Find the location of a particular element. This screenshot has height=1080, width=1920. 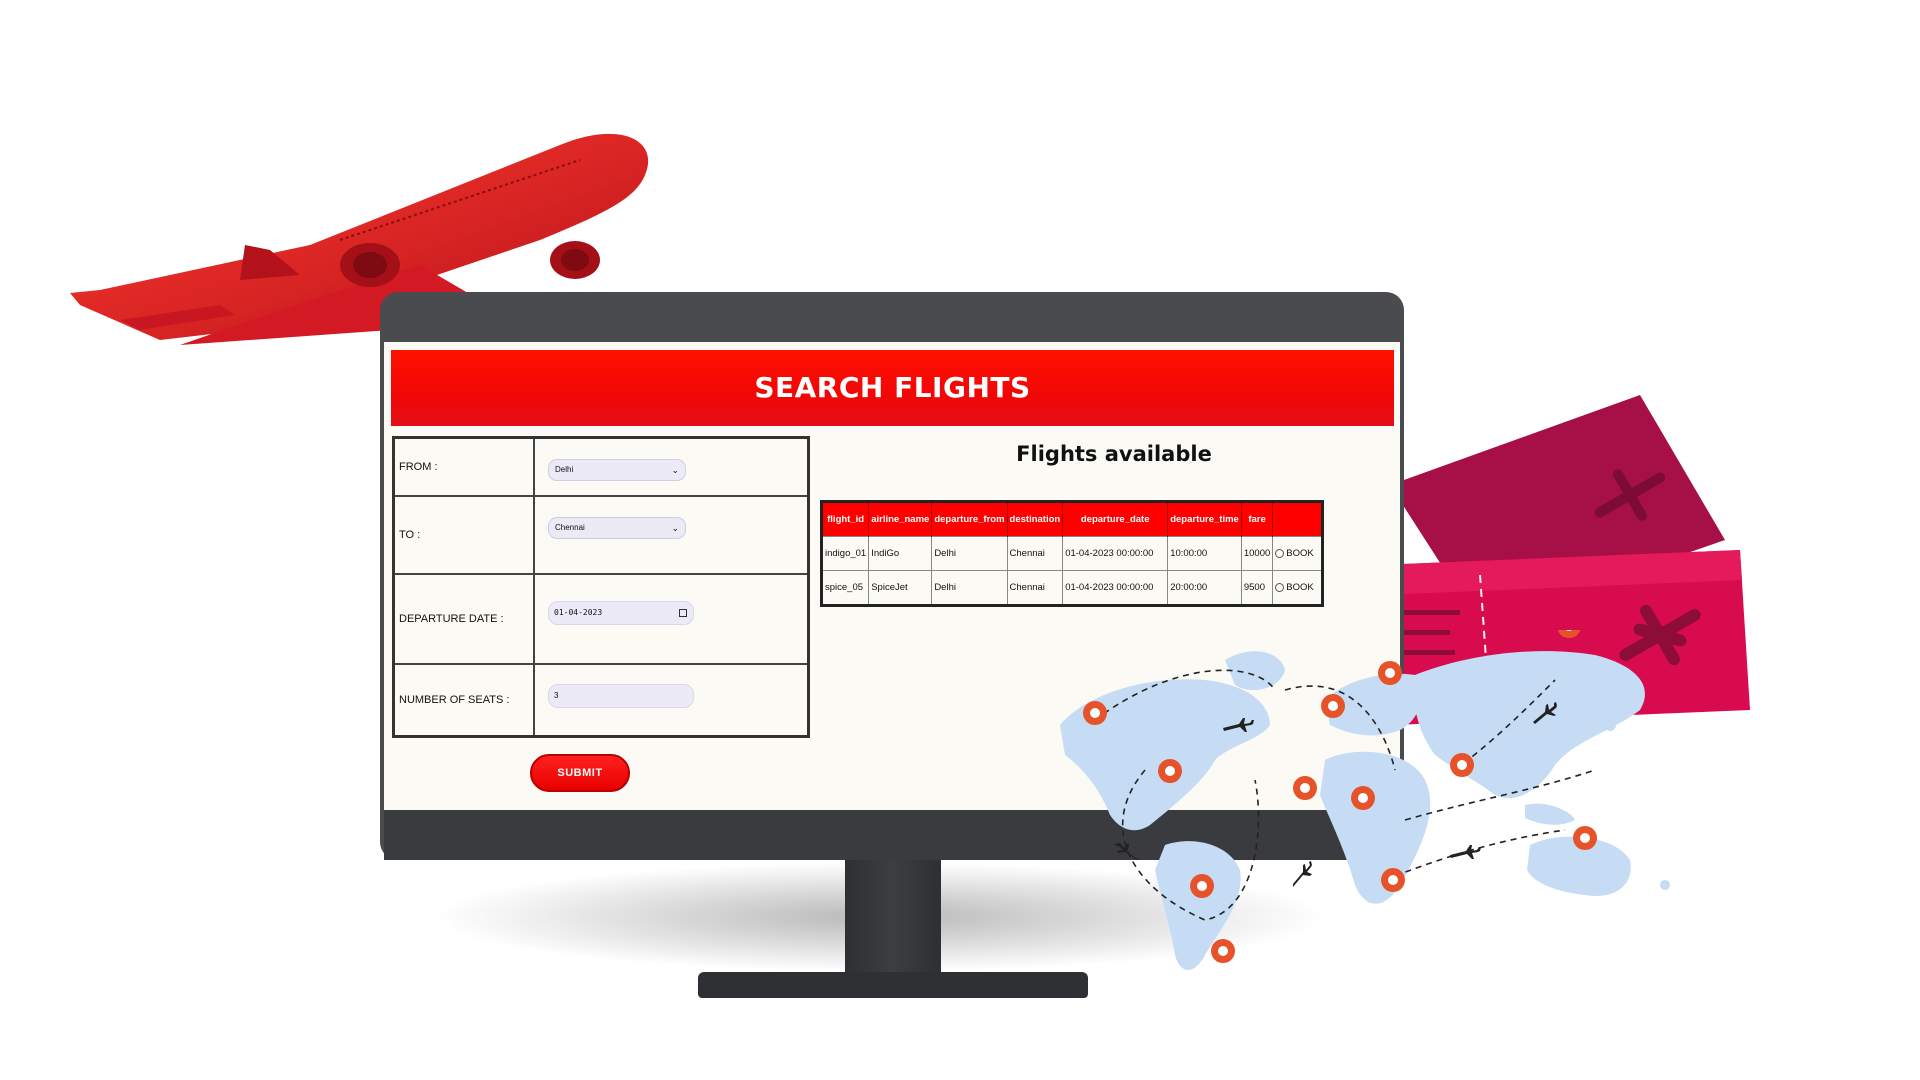

world-map-icon is located at coordinates (1365, 800).